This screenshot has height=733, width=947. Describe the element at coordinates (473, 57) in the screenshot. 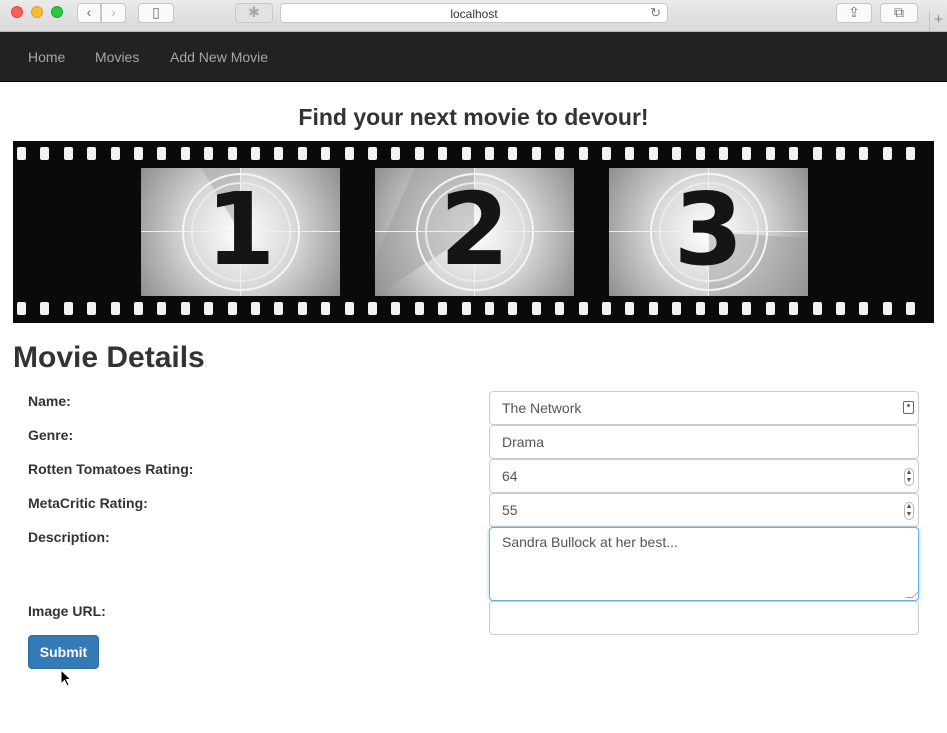

I see `top-navbar: Home Movies Add New Movie` at that location.